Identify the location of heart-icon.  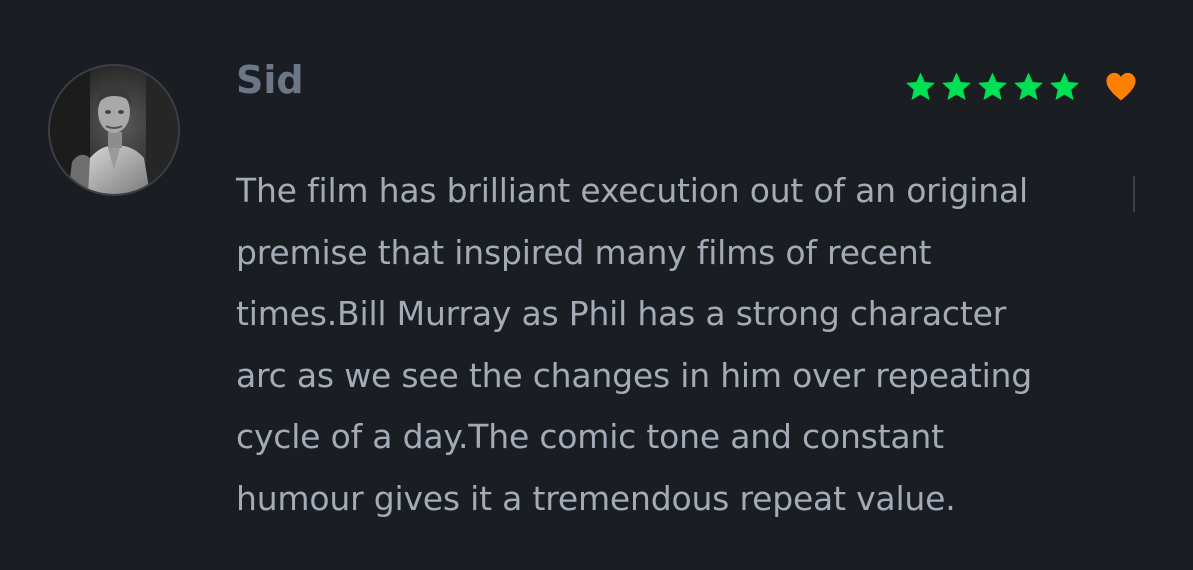
(1121, 86).